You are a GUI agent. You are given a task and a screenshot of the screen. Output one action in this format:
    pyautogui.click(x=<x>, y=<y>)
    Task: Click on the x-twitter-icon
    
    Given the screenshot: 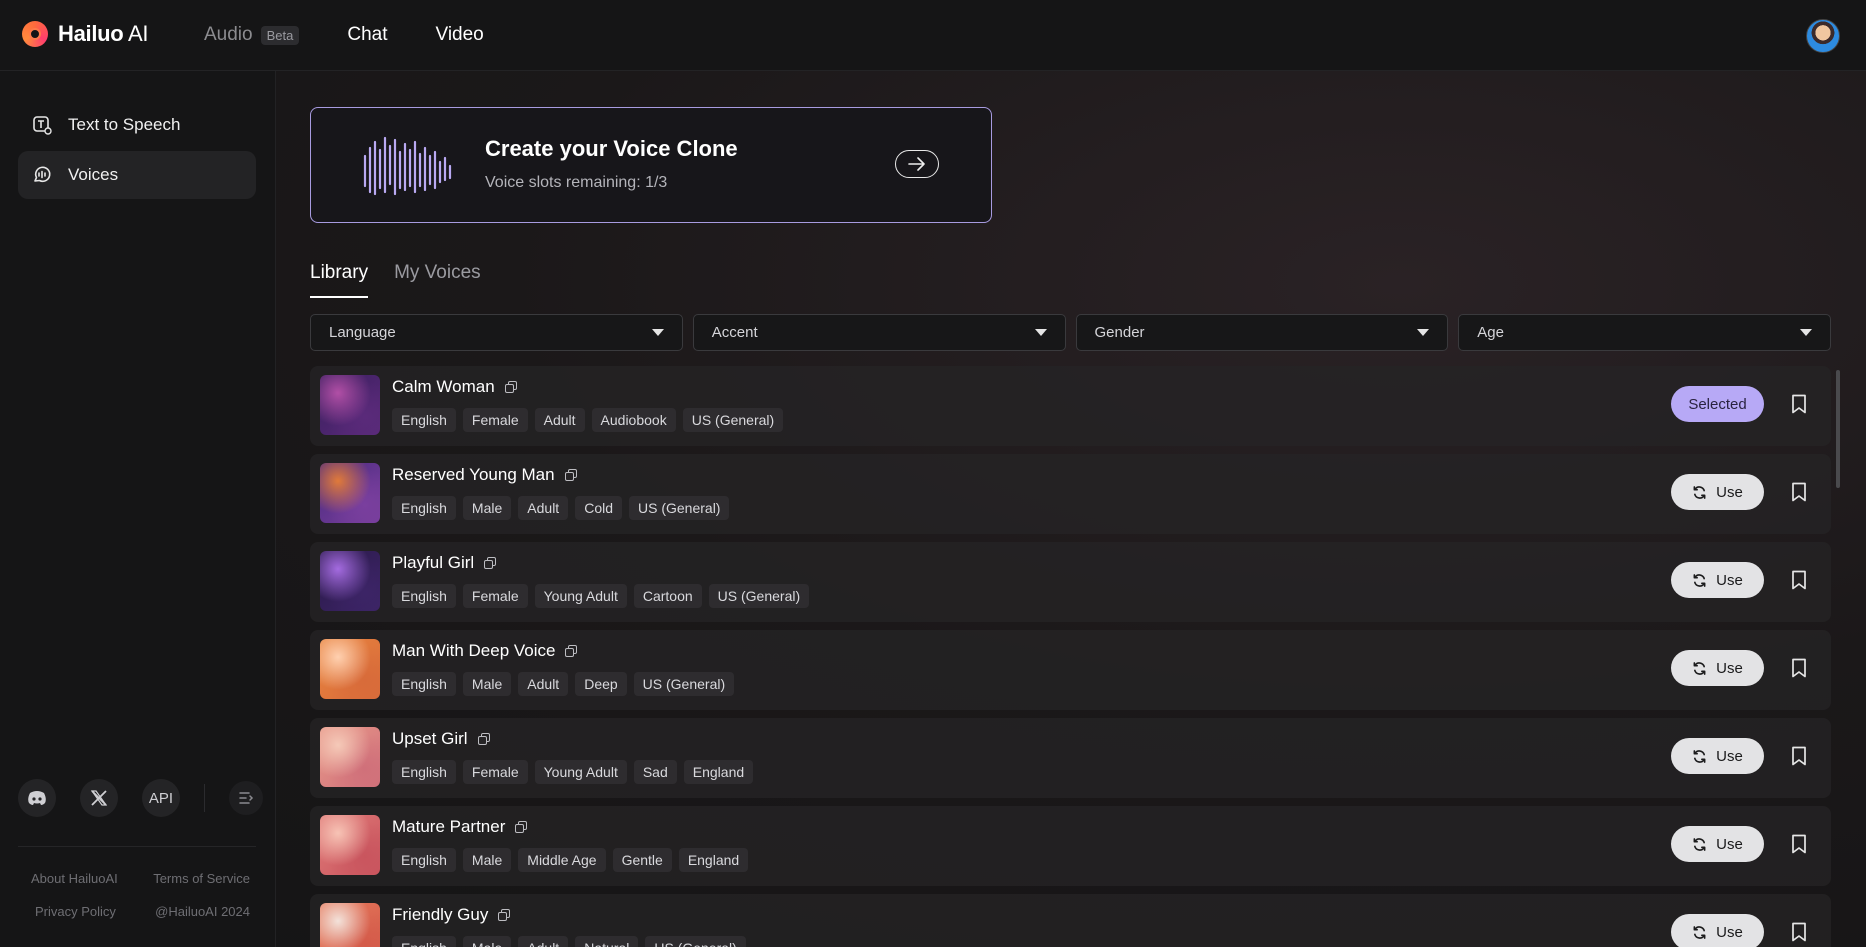 What is the action you would take?
    pyautogui.click(x=99, y=798)
    